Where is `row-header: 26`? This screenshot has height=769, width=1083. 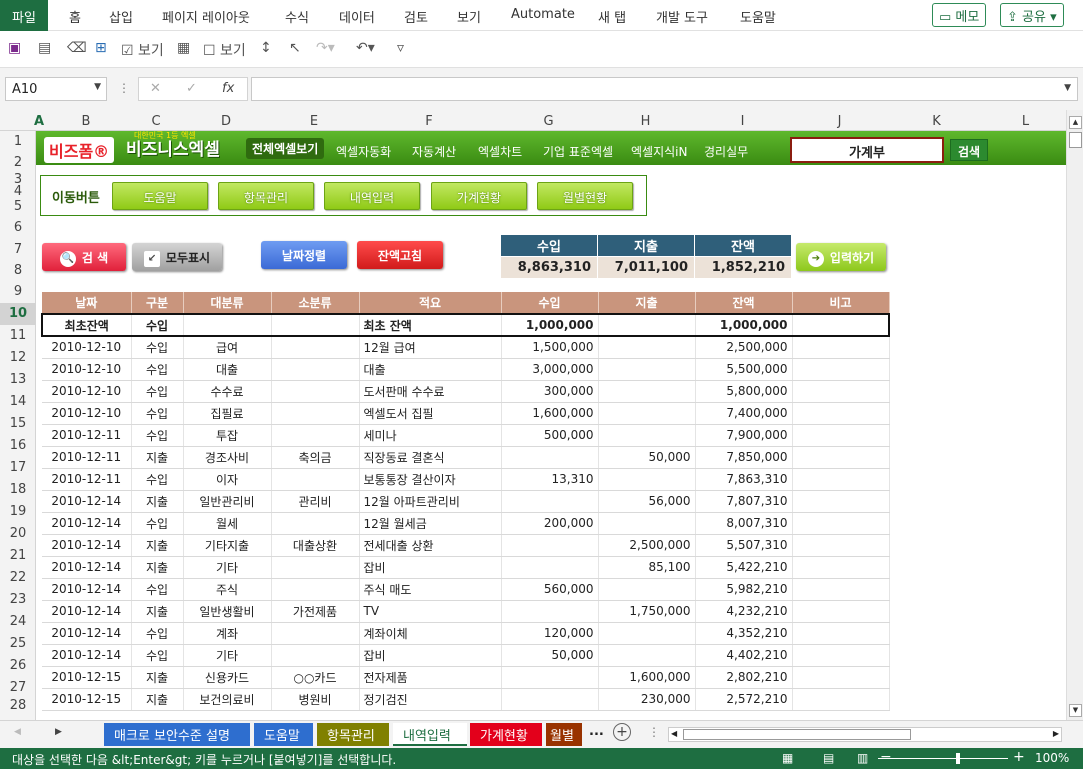 row-header: 26 is located at coordinates (18, 666).